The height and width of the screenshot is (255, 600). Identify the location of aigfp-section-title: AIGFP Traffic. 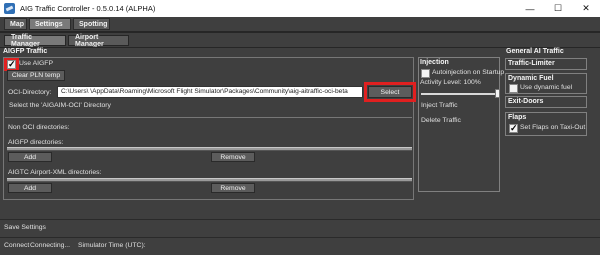
(25, 51).